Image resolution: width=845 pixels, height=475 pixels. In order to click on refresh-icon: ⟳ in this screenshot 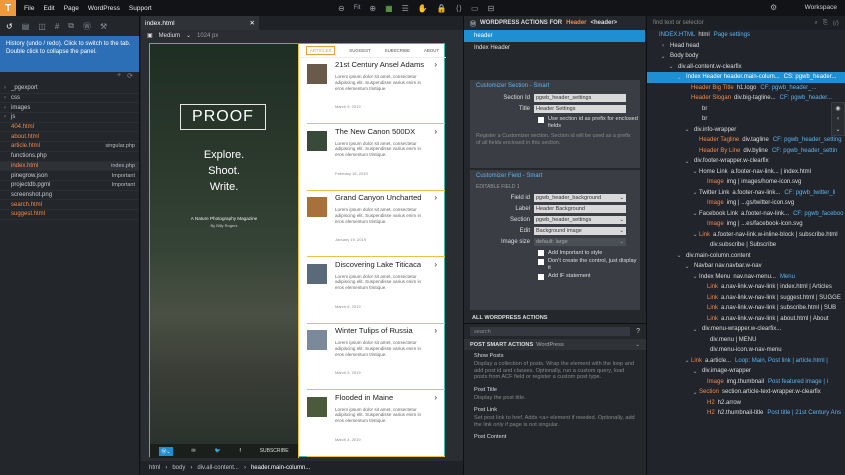, I will do `click(130, 78)`.